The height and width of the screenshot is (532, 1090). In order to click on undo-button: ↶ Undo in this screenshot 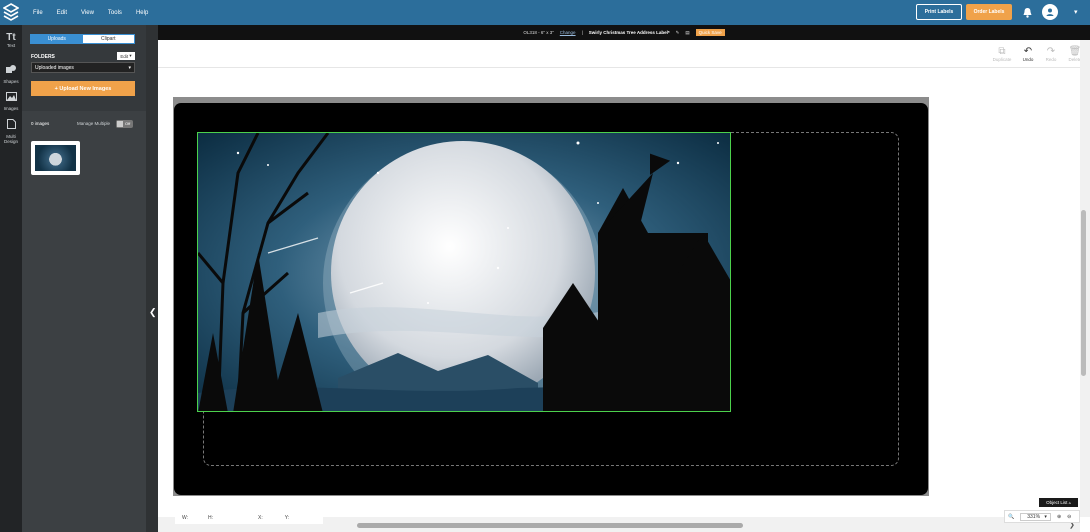, I will do `click(1028, 54)`.